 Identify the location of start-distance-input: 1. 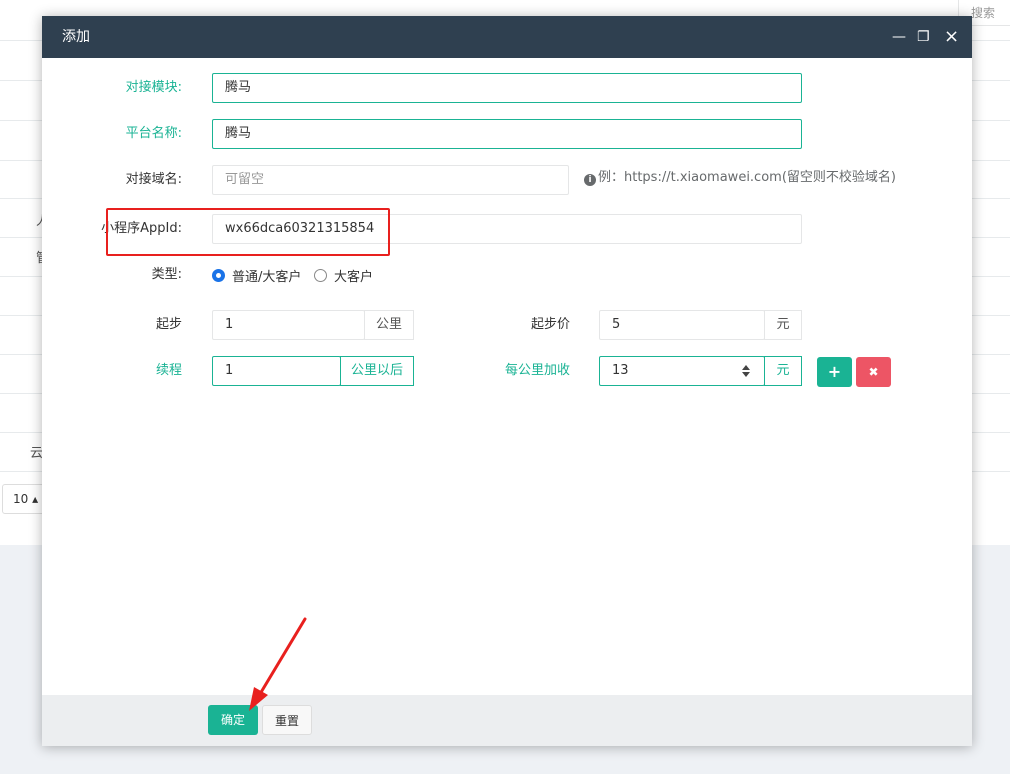
(288, 325).